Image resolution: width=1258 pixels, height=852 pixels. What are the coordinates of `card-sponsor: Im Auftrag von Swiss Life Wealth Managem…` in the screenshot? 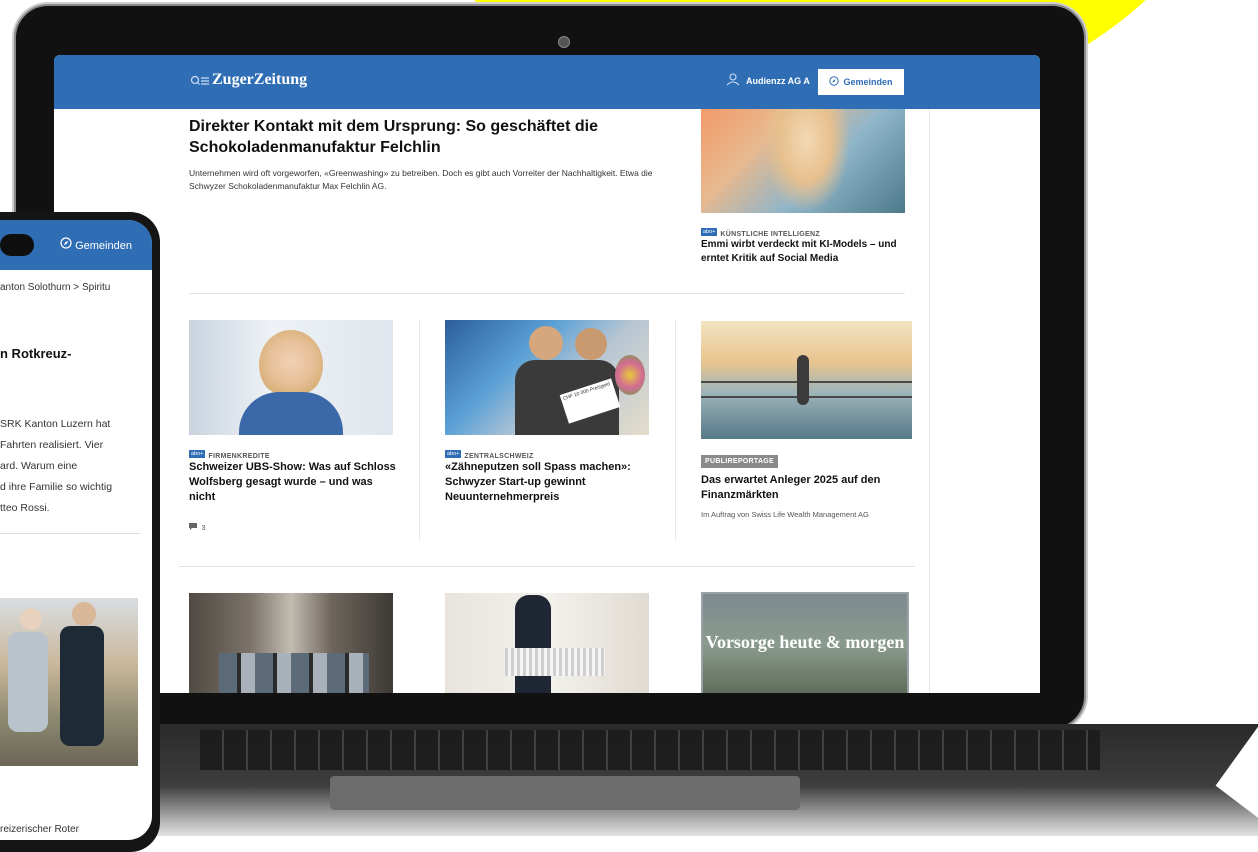 It's located at (785, 514).